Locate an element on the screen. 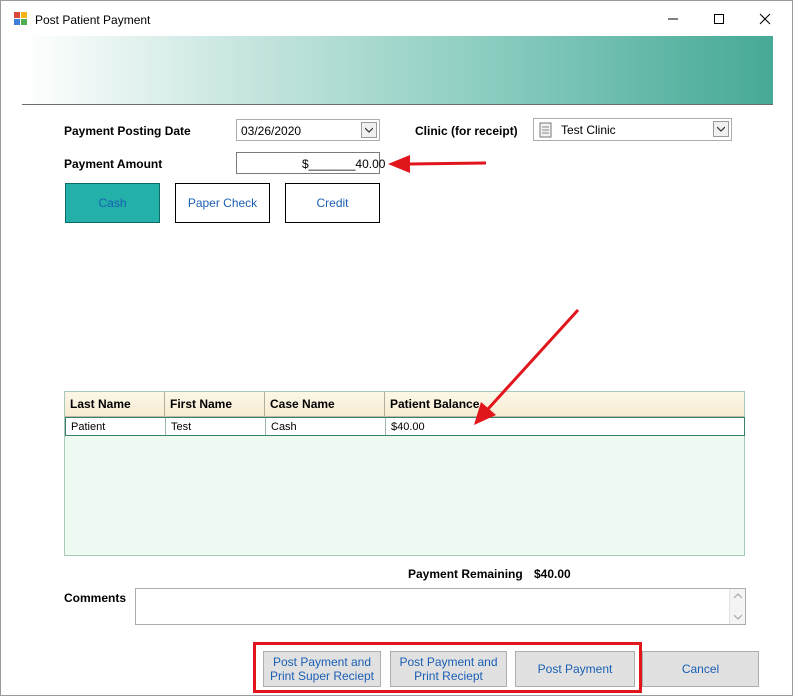  cash-button: Cash is located at coordinates (112, 203).